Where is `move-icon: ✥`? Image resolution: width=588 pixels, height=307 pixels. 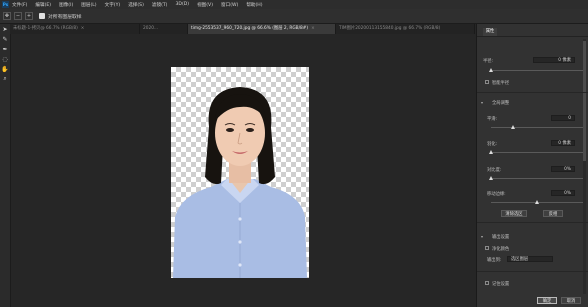 move-icon: ✥ is located at coordinates (7, 16).